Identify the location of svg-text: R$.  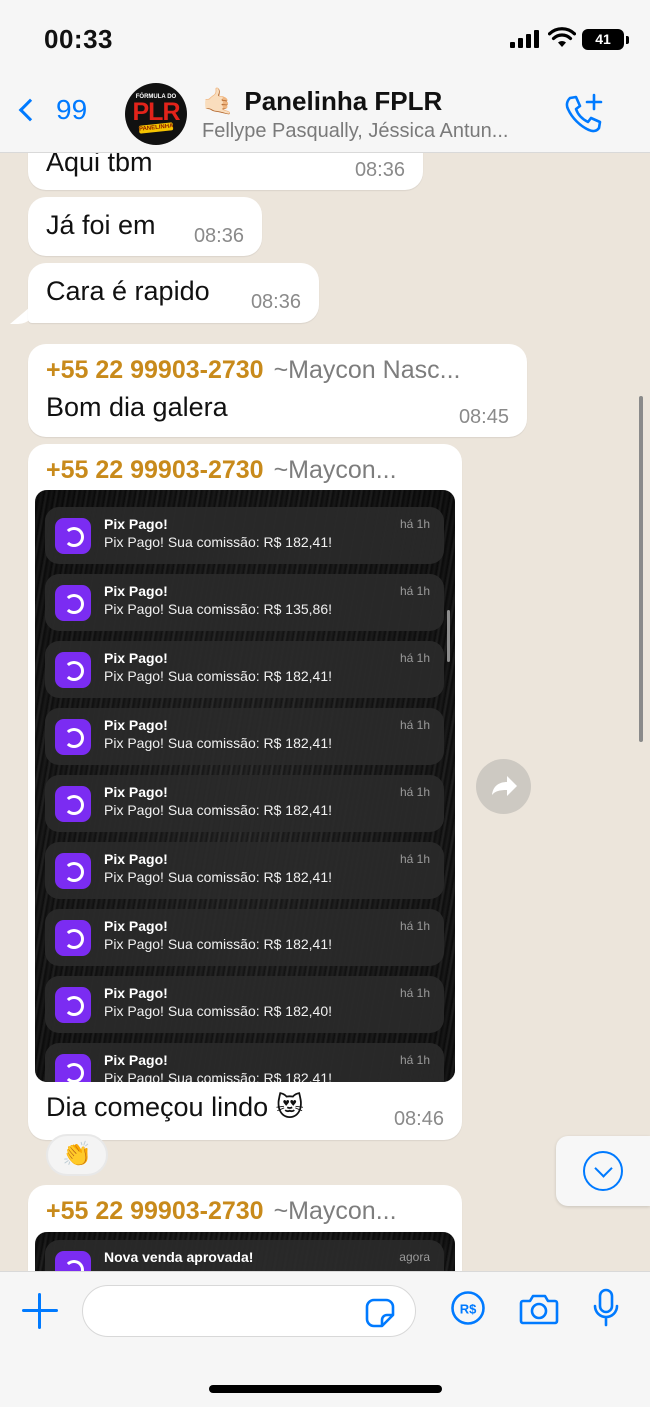
(468, 1309).